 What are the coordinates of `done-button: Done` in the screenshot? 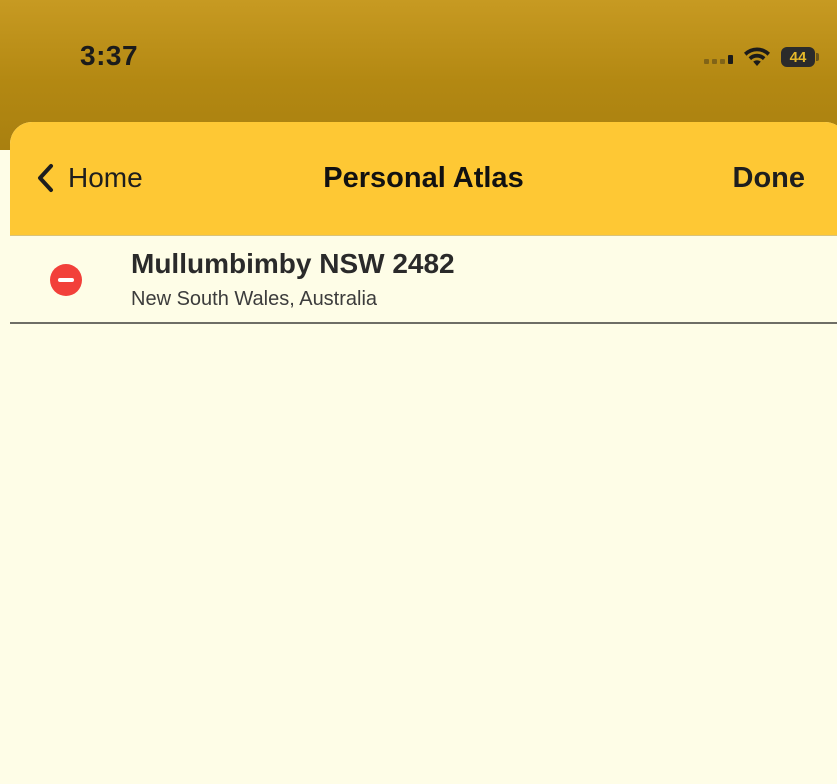 It's located at (769, 178).